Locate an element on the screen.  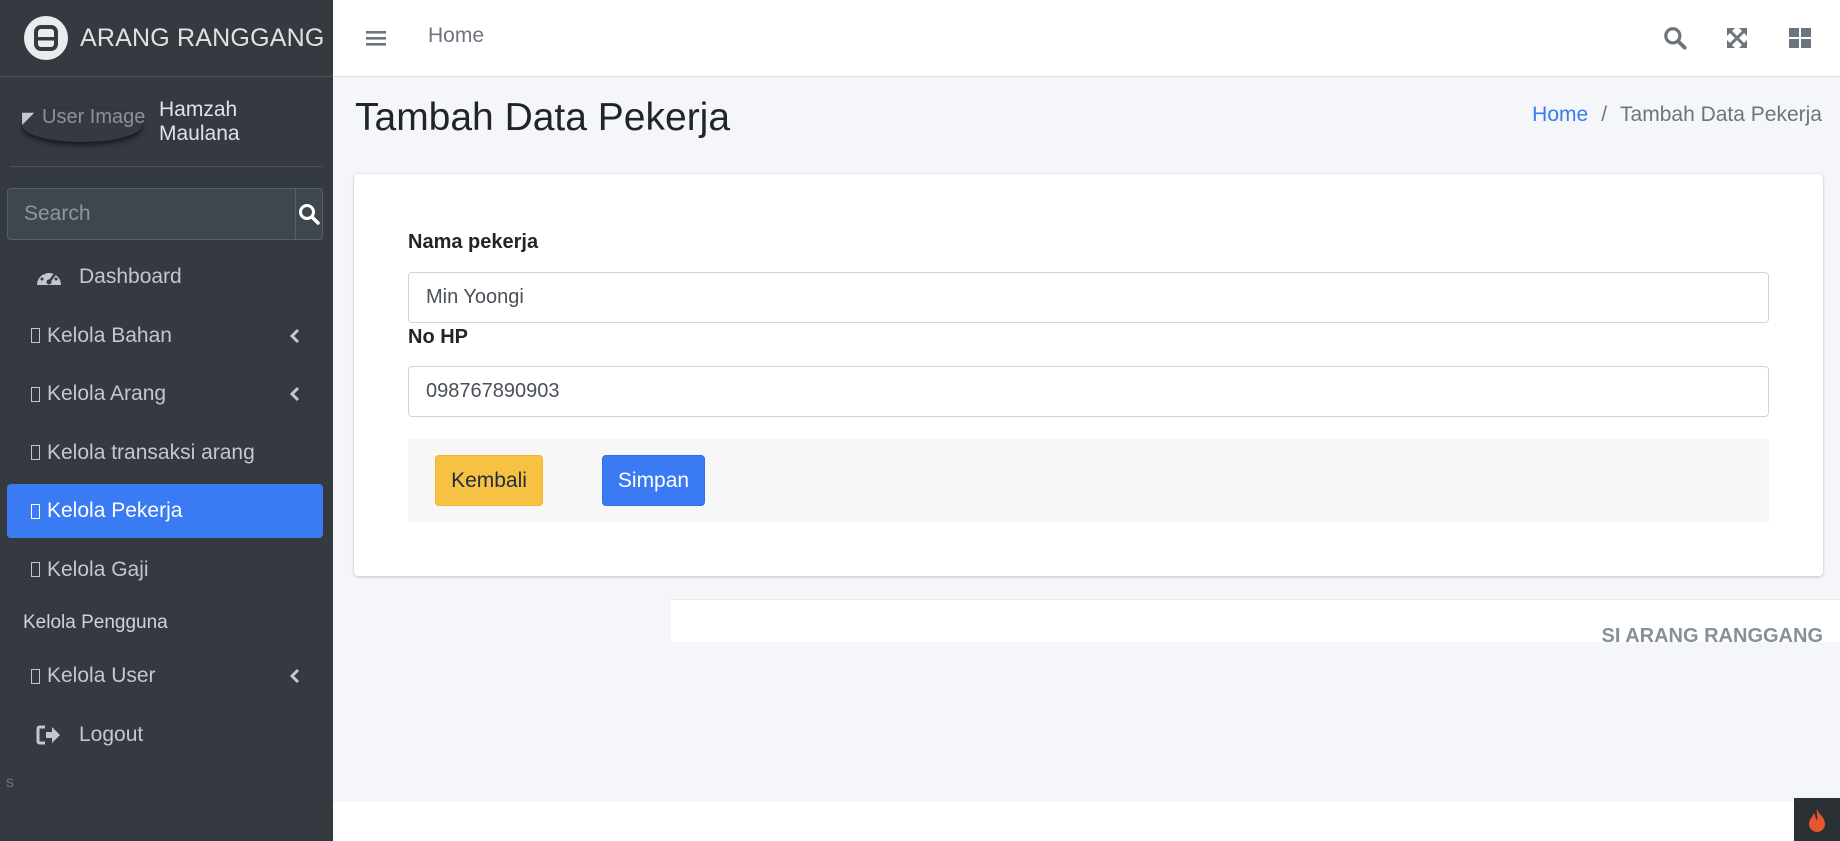
back-button: Kembali is located at coordinates (489, 480).